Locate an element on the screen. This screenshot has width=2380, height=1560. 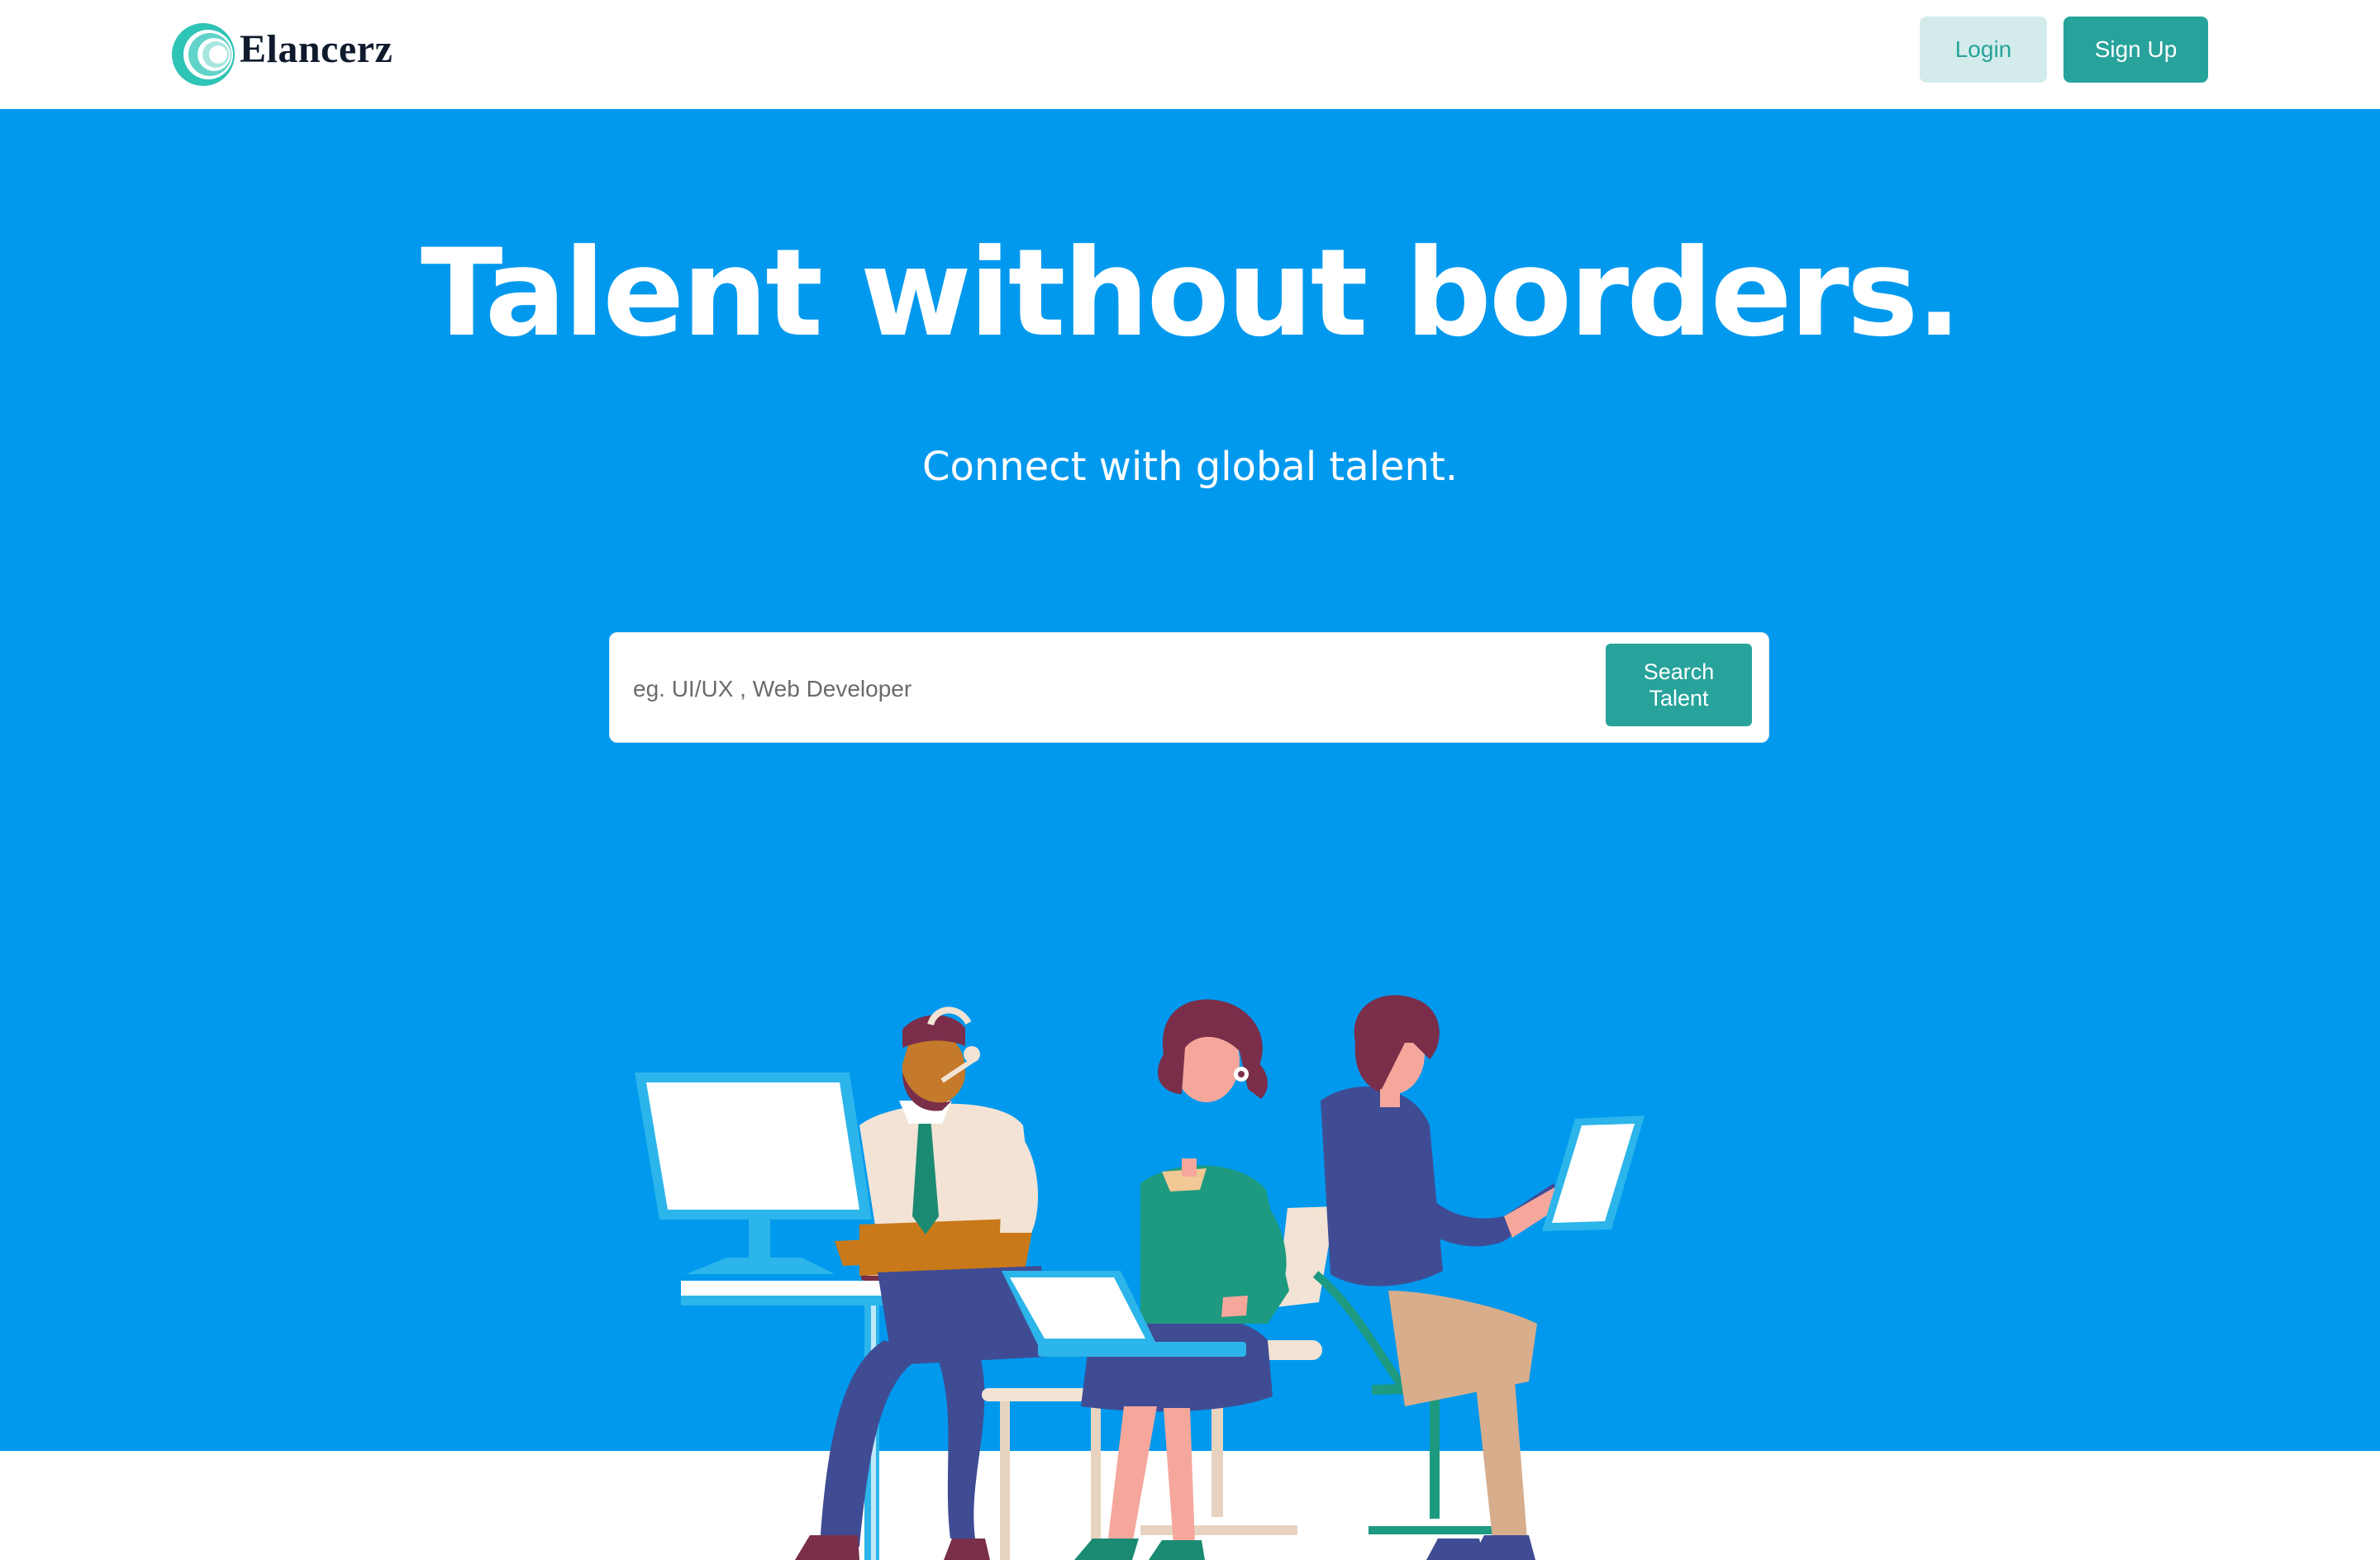
search-talent-button: Search Talent is located at coordinates (1679, 685).